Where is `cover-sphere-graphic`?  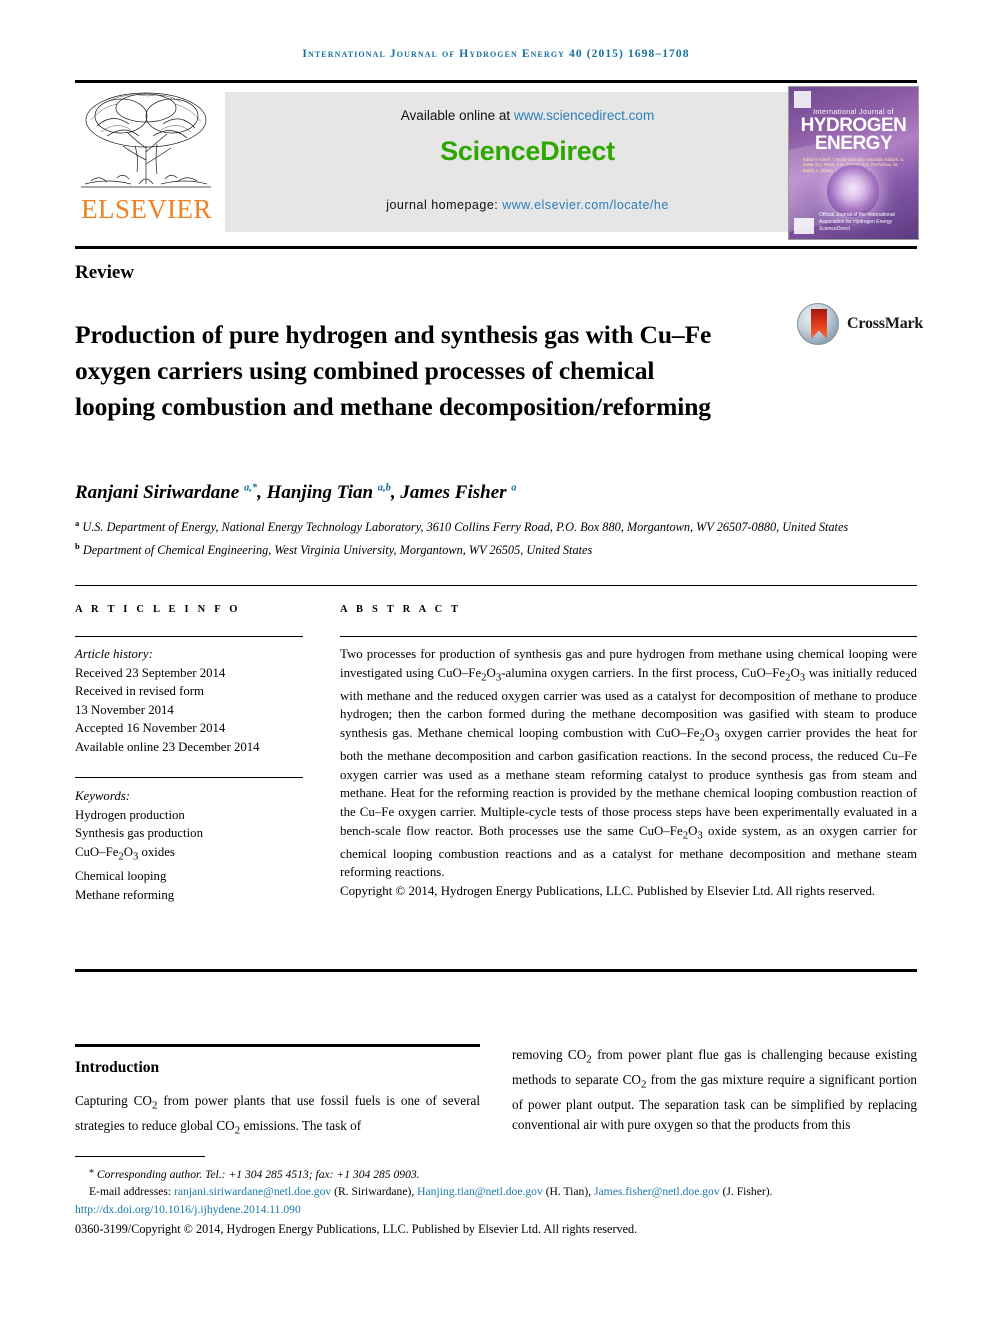 cover-sphere-graphic is located at coordinates (853, 191).